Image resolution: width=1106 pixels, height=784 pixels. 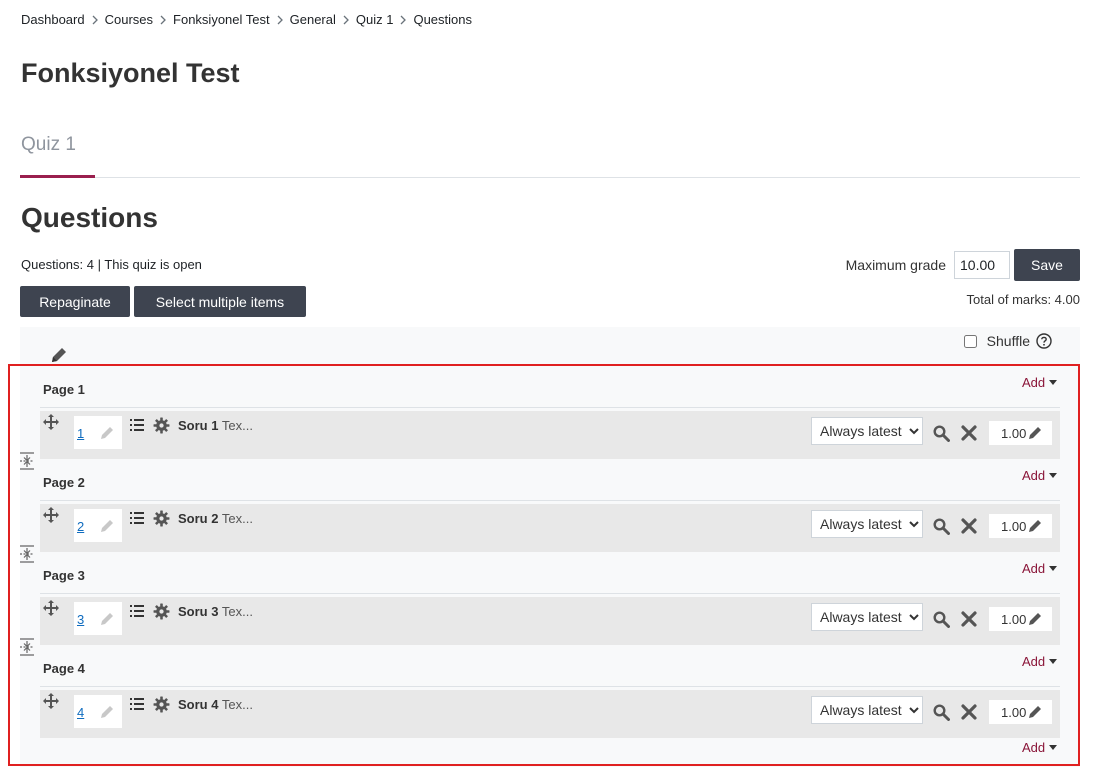 I want to click on shuffle-label: Shuffle, so click(x=1008, y=341).